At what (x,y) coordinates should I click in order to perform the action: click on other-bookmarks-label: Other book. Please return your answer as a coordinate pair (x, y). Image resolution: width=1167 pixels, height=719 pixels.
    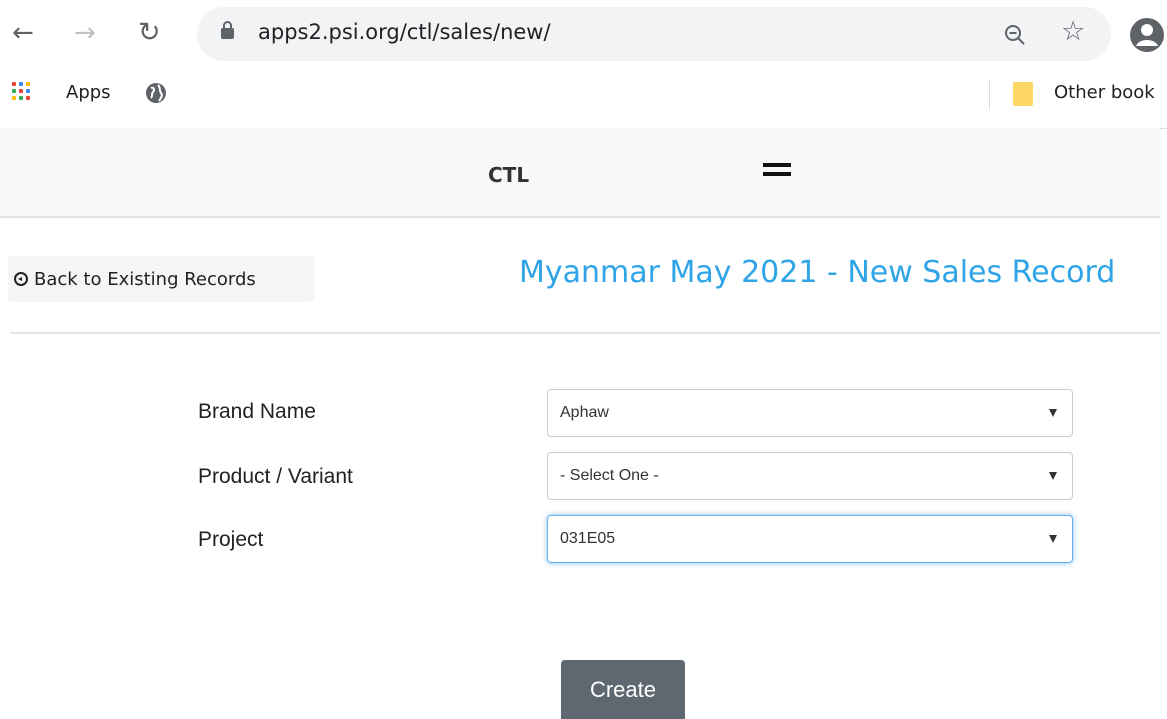
    Looking at the image, I should click on (1104, 92).